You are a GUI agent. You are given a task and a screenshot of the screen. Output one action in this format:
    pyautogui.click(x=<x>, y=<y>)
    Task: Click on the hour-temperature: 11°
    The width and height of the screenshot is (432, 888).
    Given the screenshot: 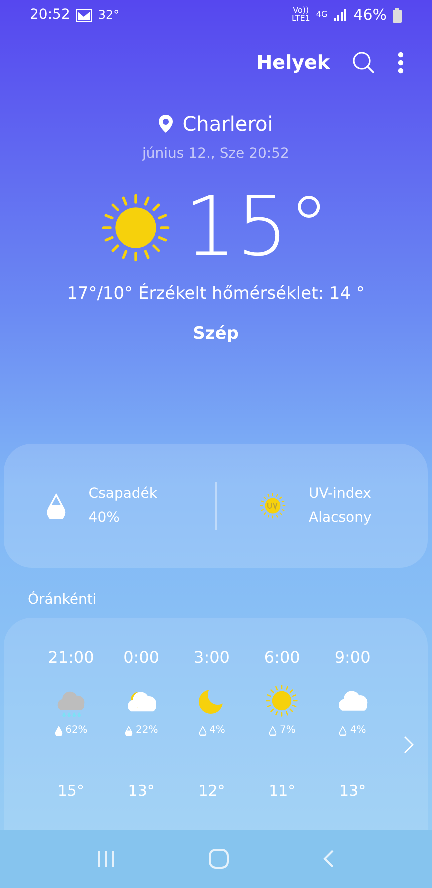 What is the action you would take?
    pyautogui.click(x=282, y=791)
    